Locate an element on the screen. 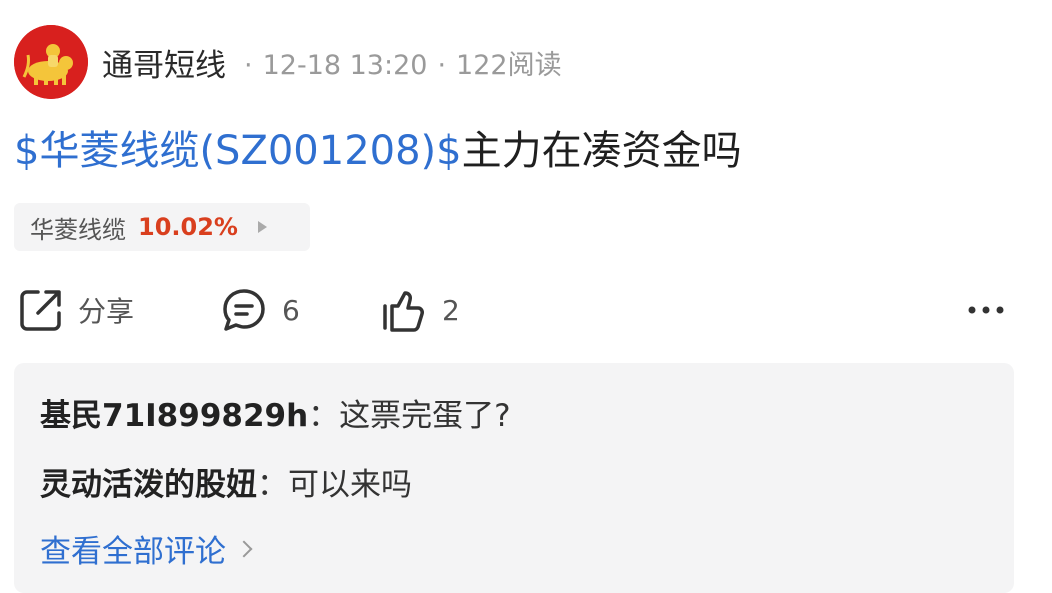 This screenshot has height=593, width=1052. comment-item: 基民71I899829h：这票完蛋了? is located at coordinates (275, 412).